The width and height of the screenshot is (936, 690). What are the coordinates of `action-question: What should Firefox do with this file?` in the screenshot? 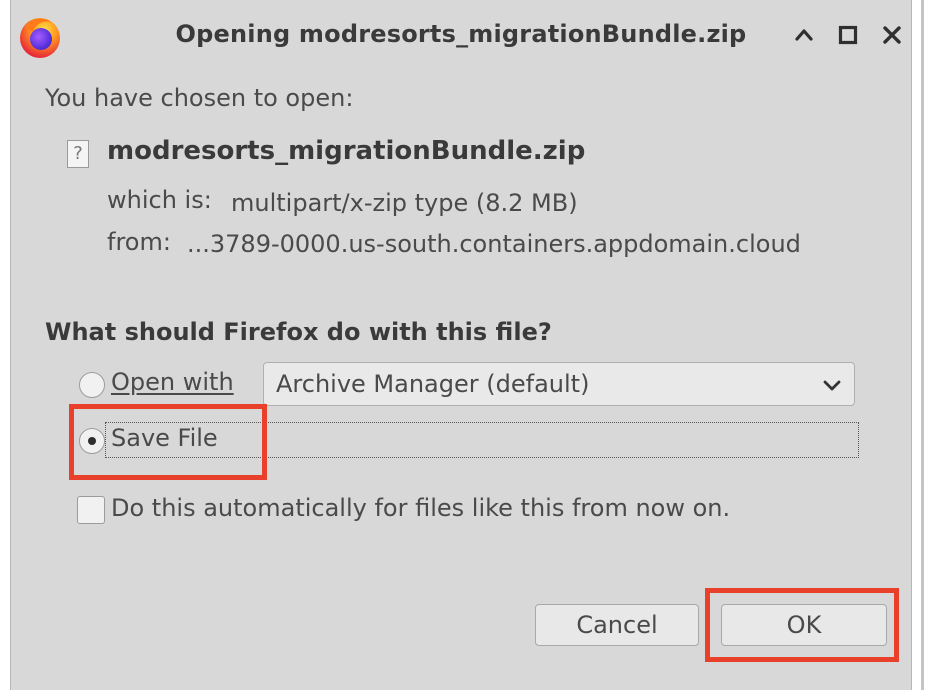 It's located at (298, 332).